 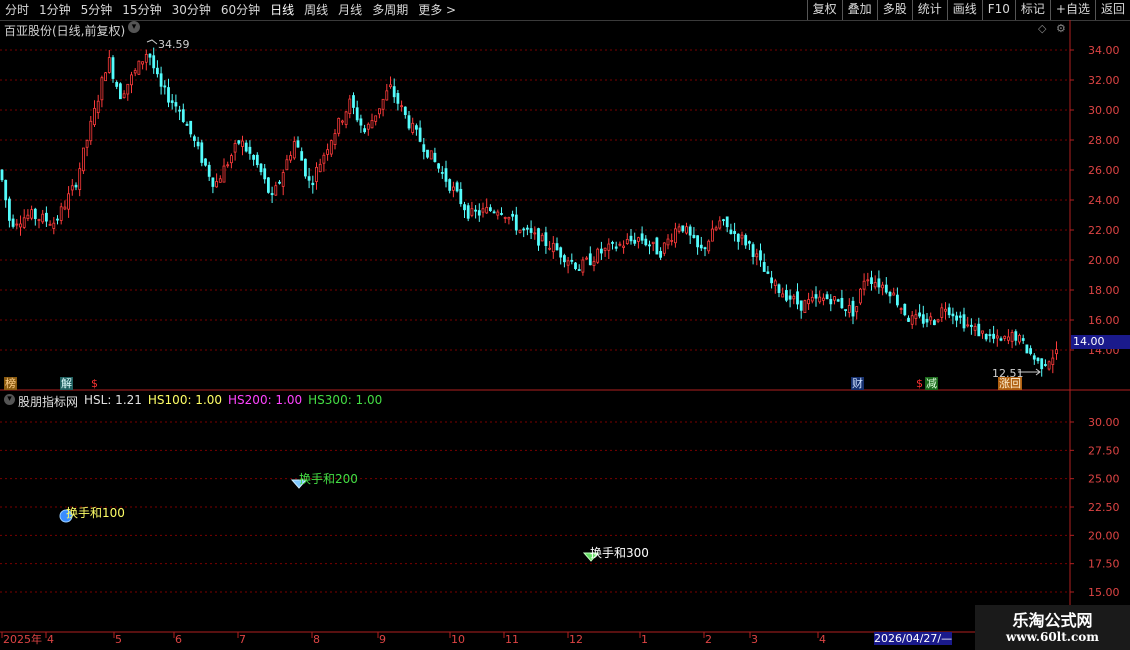 What do you see at coordinates (857, 383) in the screenshot?
I see `signal-finance-badge: 财` at bounding box center [857, 383].